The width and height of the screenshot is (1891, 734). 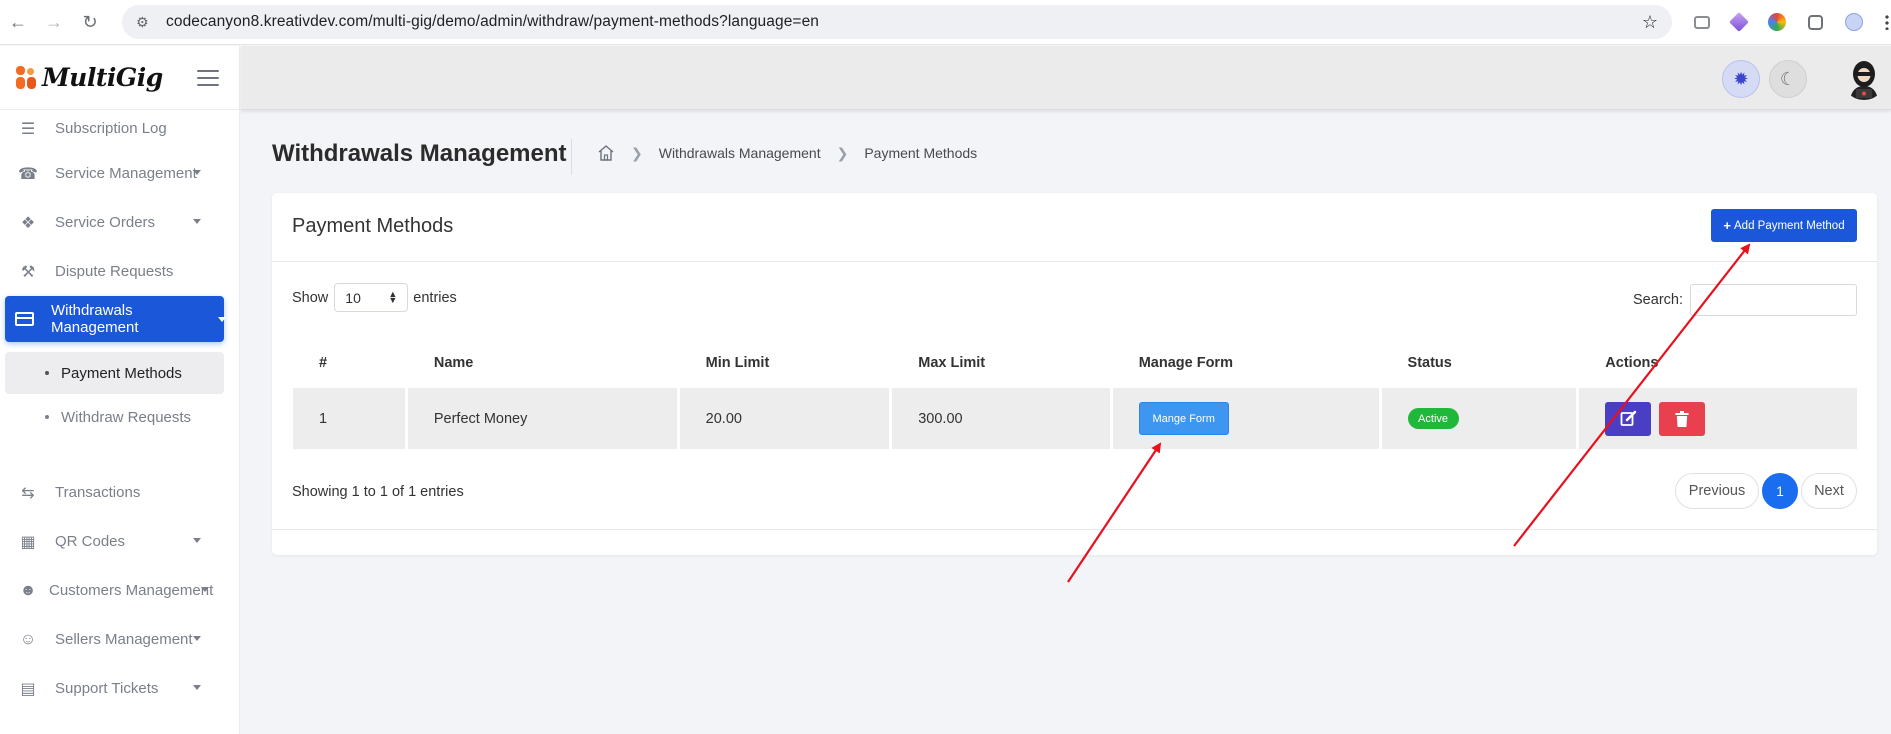 I want to click on sidebar-item-customers-management: ☻ Customers Management, so click(x=119, y=590).